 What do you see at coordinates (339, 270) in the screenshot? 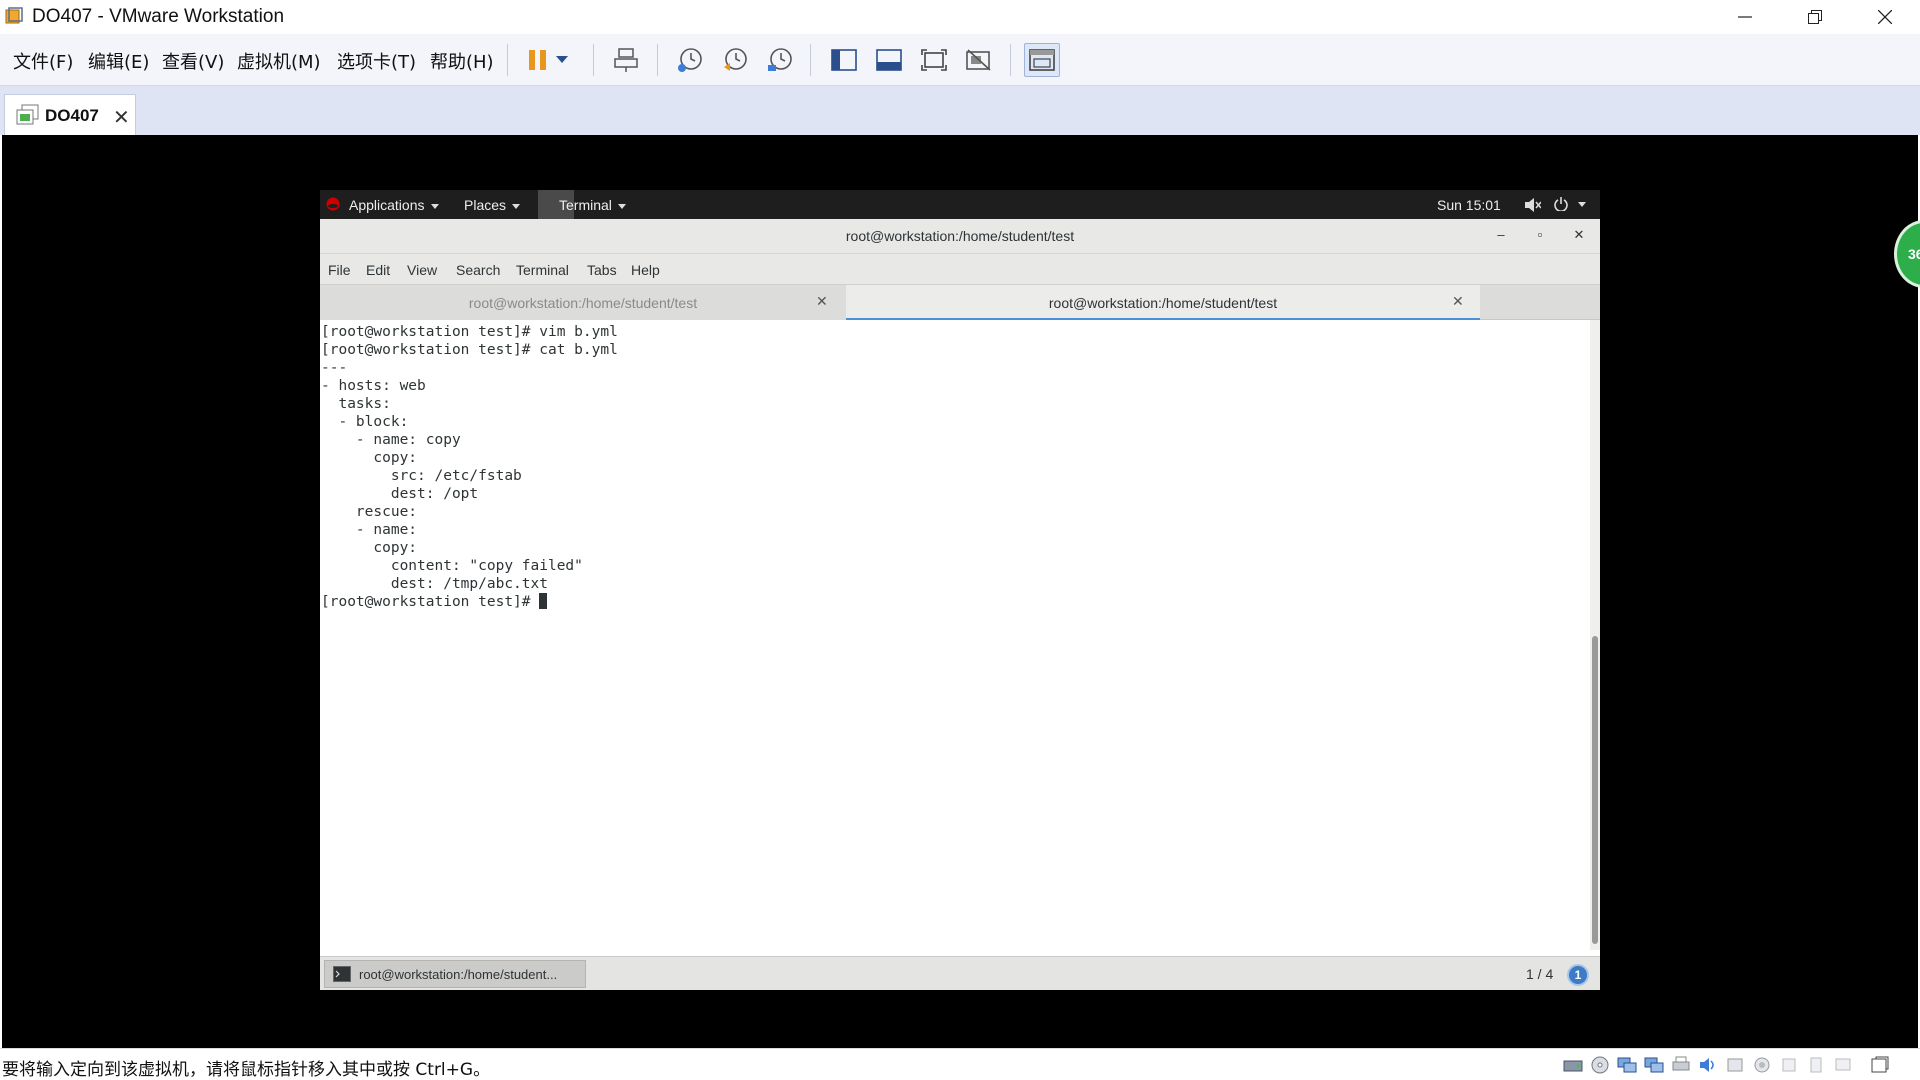
I see `tmenu-file: File` at bounding box center [339, 270].